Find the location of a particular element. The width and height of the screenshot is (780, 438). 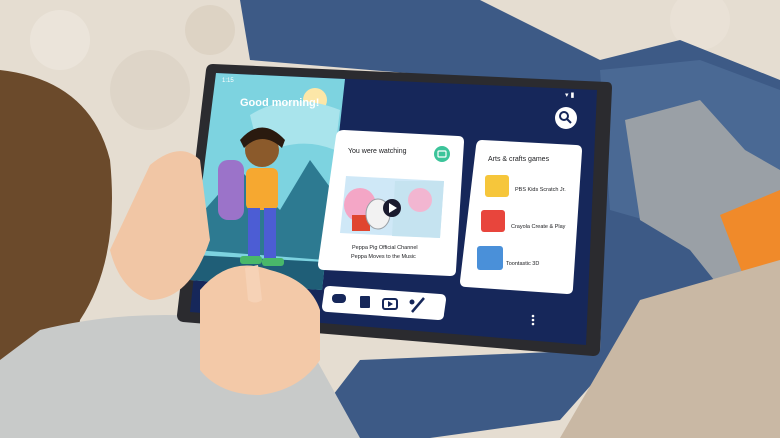

game-label: Toontastic 3D is located at coordinates (522, 264).